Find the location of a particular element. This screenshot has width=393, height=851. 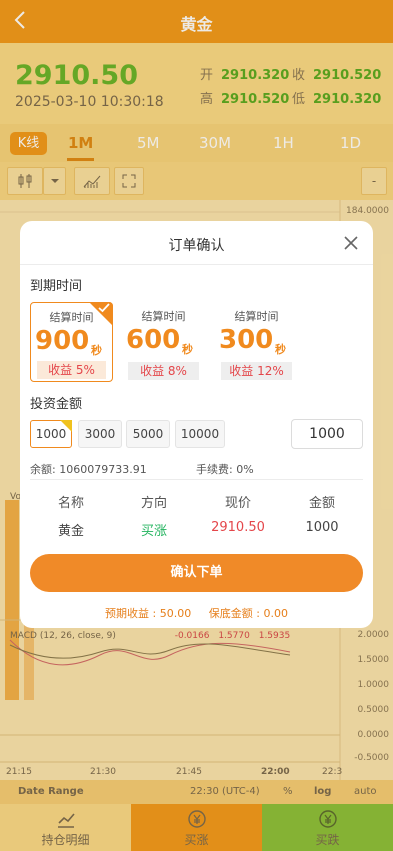

profit-summary: 预期收益 : 50.00 保底金额 : 0.00 is located at coordinates (196, 613).